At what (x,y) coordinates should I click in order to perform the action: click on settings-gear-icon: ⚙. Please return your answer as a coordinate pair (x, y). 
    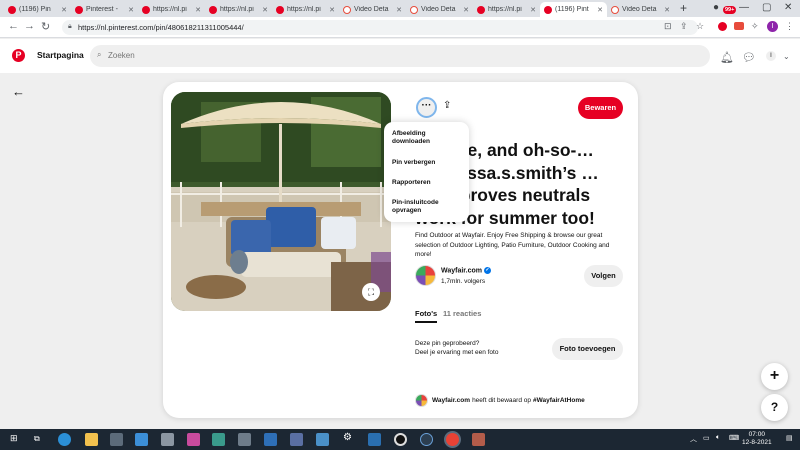
    Looking at the image, I should click on (347, 437).